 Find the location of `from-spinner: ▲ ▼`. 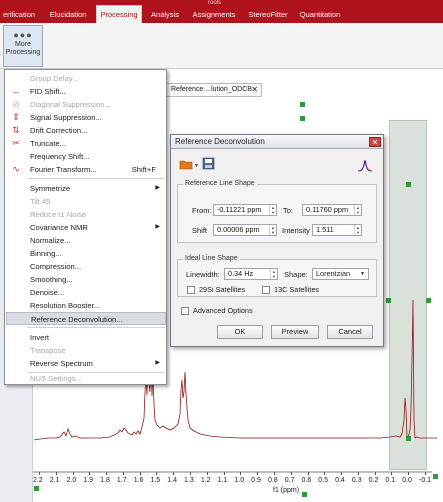

from-spinner: ▲ ▼ is located at coordinates (272, 210).